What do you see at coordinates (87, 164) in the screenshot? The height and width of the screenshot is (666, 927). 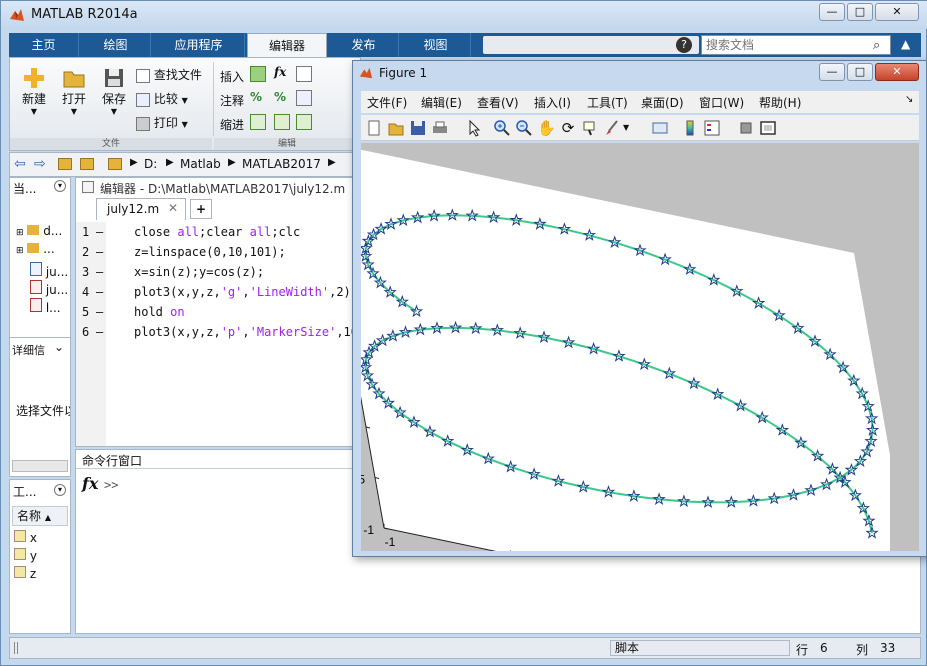 I see `browse-folder-icon` at bounding box center [87, 164].